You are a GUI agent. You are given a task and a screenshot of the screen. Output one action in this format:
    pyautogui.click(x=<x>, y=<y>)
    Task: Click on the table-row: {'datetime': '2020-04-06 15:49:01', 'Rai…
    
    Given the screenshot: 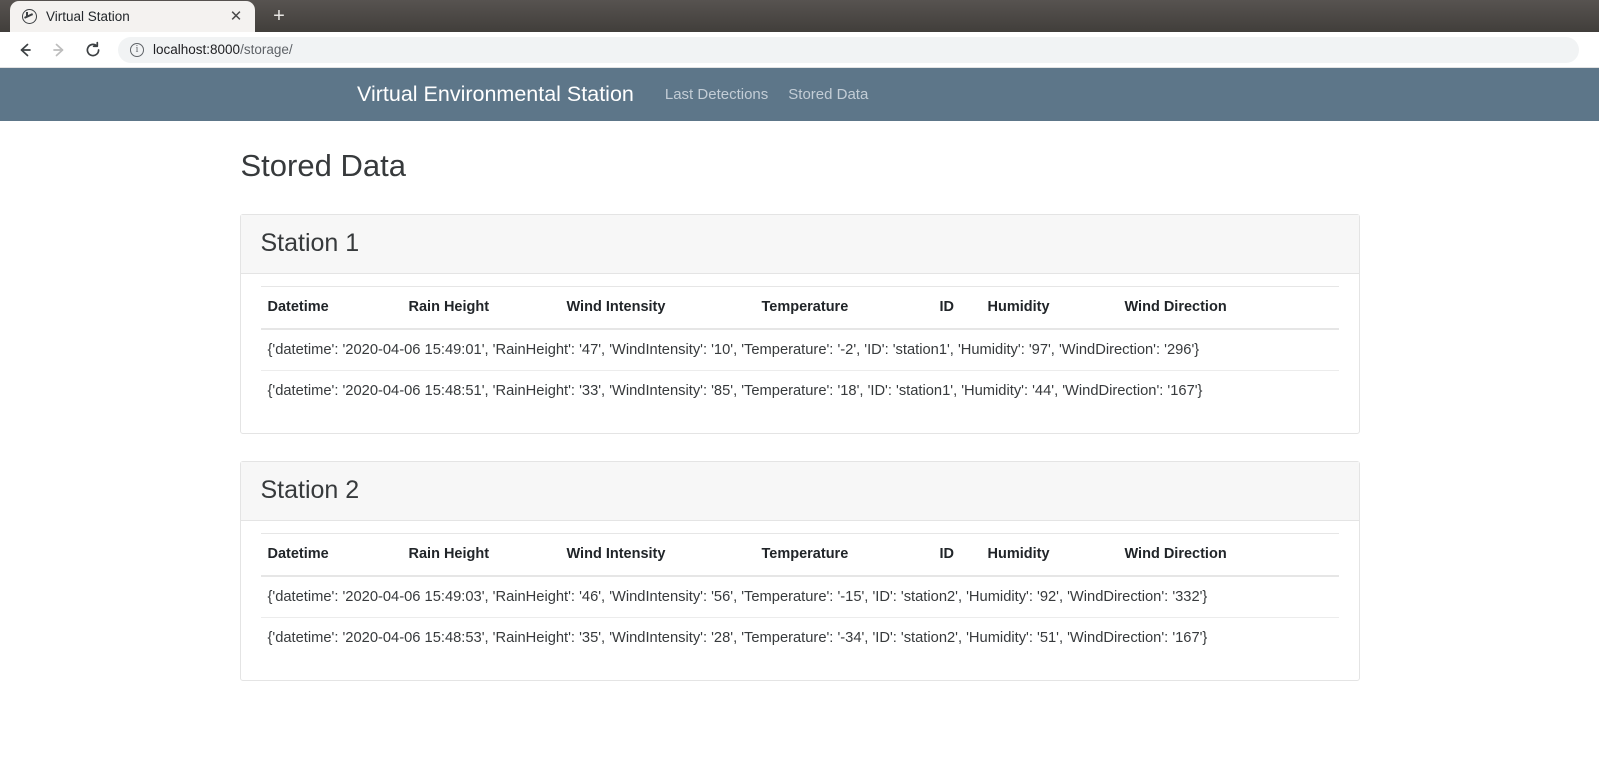 What is the action you would take?
    pyautogui.click(x=799, y=350)
    